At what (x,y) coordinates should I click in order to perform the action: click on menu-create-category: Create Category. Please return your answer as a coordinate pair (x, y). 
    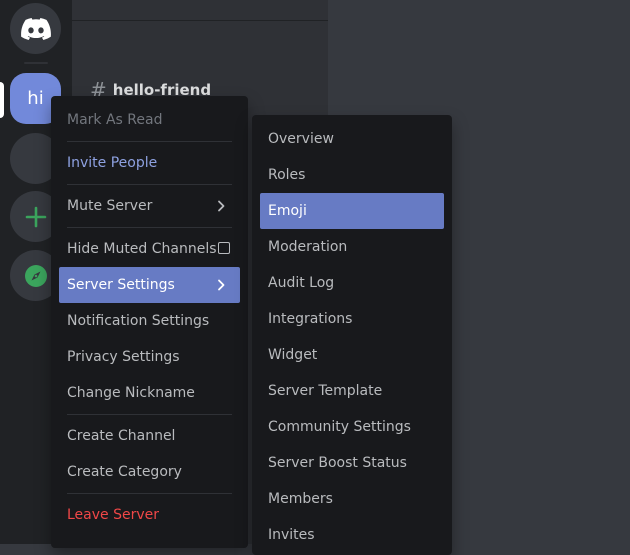
    Looking at the image, I should click on (149, 472).